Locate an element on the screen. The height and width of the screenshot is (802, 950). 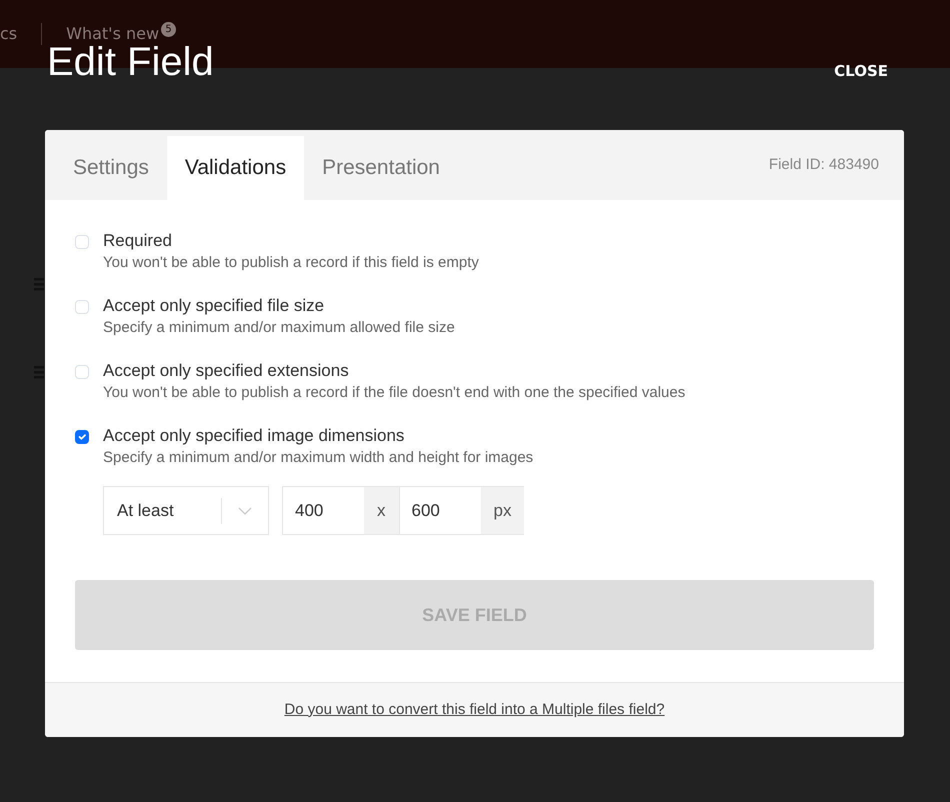
dropdown-value: At least is located at coordinates (145, 511).